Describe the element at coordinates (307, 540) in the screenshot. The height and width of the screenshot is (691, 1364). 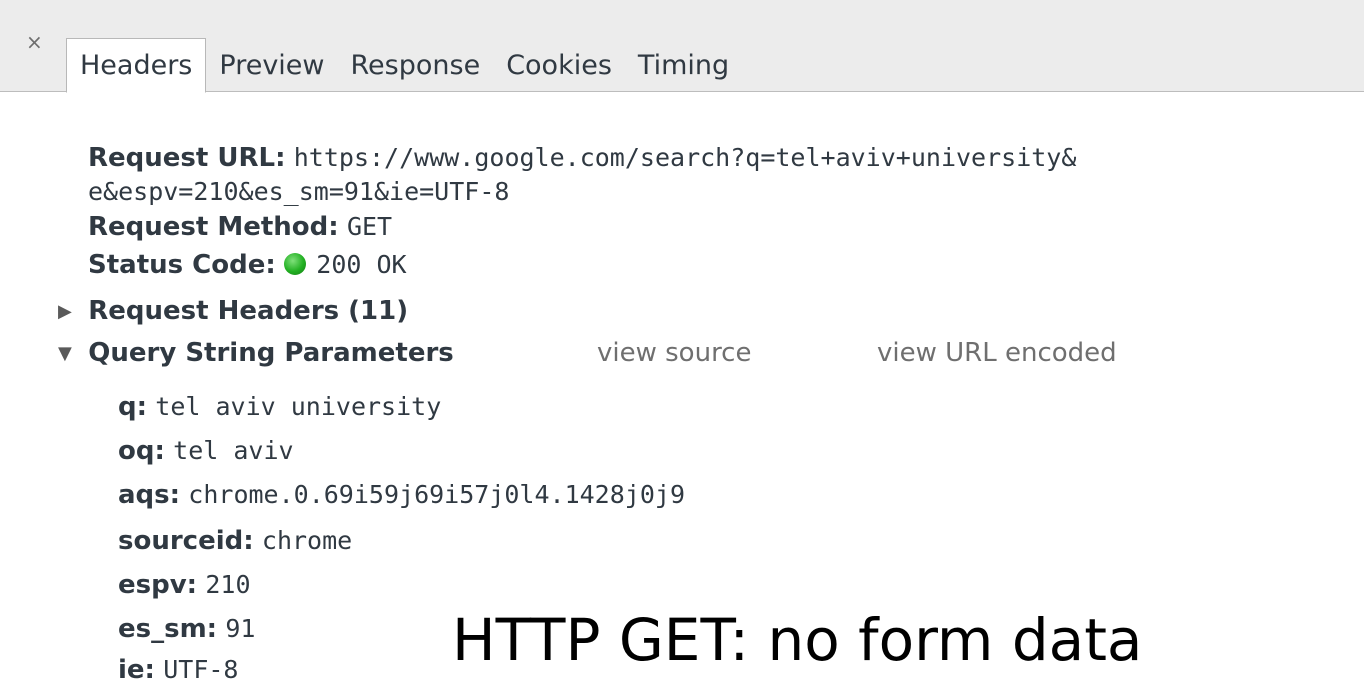
I see `query-param-value: chrome` at that location.